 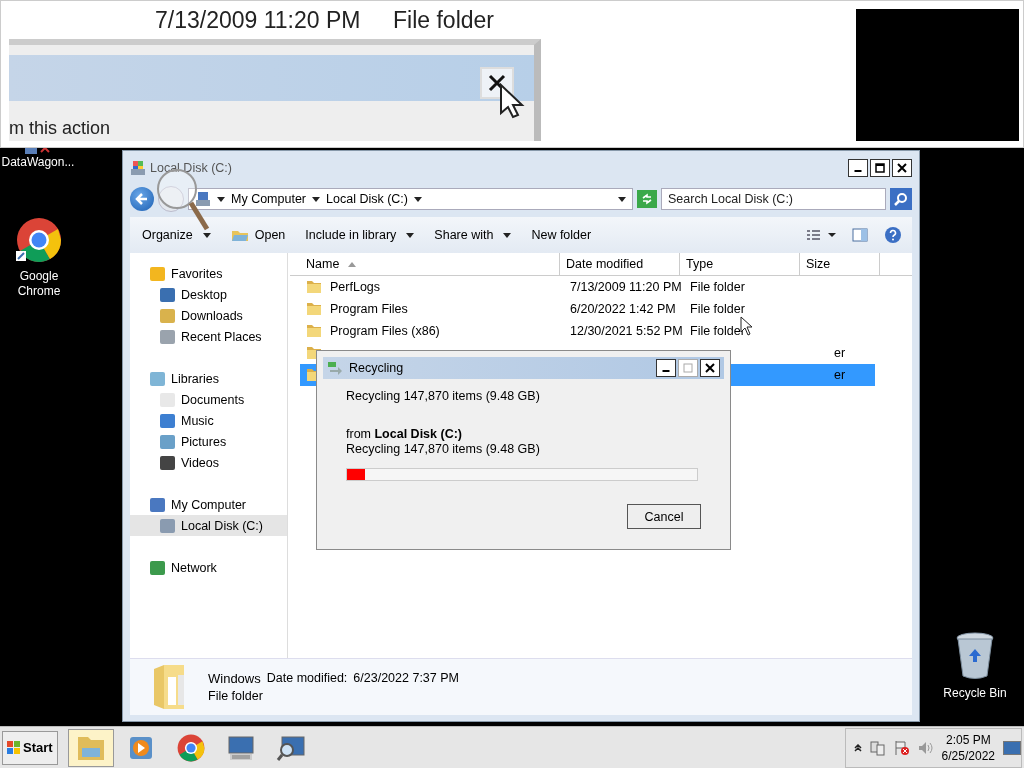 I want to click on nav-item: Recent Places, so click(x=208, y=336).